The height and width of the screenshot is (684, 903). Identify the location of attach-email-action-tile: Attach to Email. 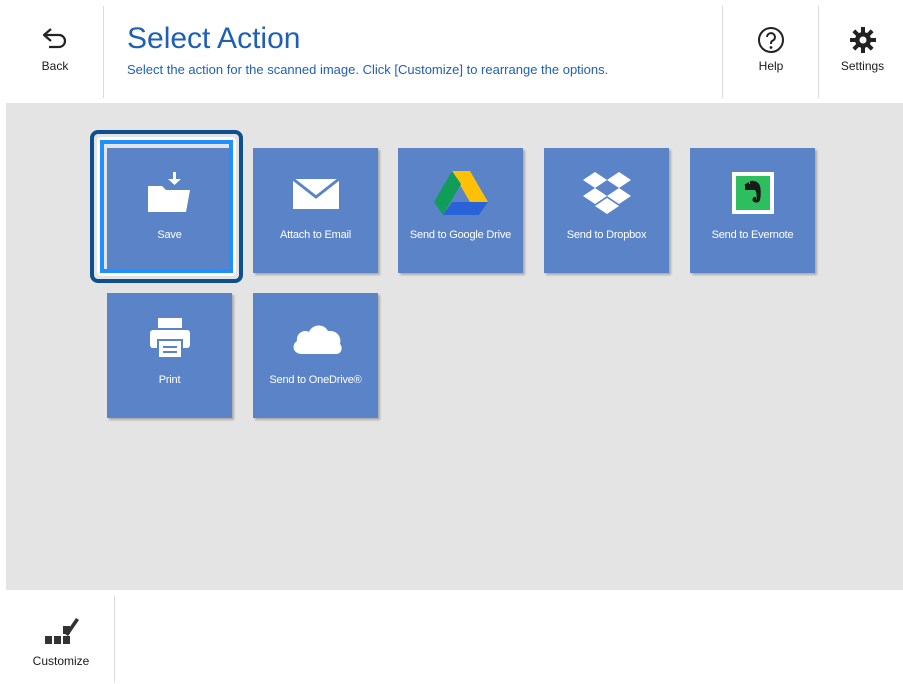
(315, 210).